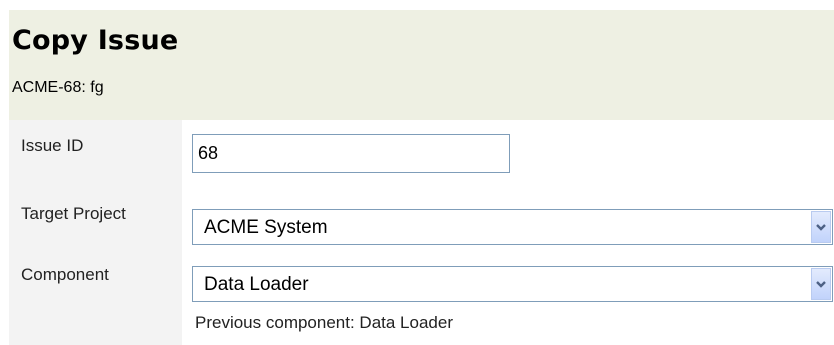 The width and height of the screenshot is (834, 345). Describe the element at coordinates (512, 284) in the screenshot. I see `component-select: Data Loader` at that location.